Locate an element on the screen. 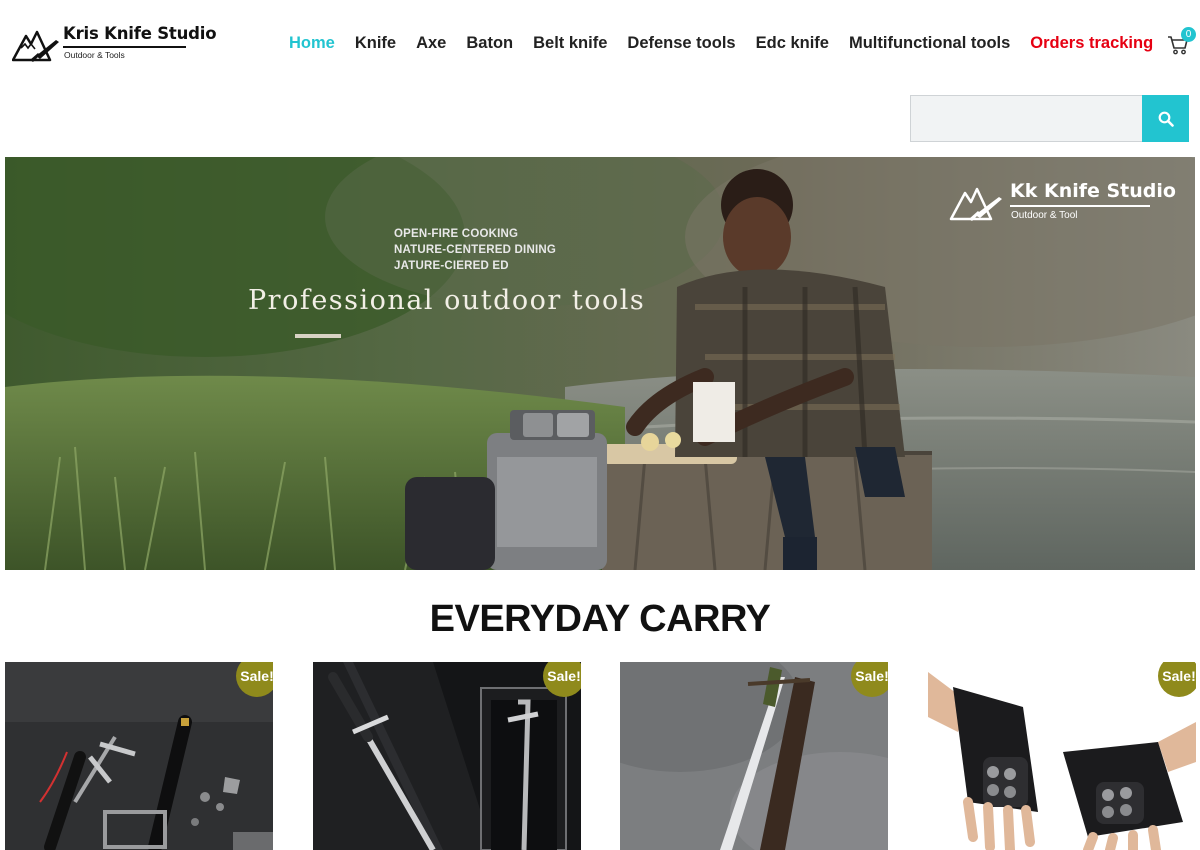  nav-defense-tools: Defense tools is located at coordinates (681, 43).